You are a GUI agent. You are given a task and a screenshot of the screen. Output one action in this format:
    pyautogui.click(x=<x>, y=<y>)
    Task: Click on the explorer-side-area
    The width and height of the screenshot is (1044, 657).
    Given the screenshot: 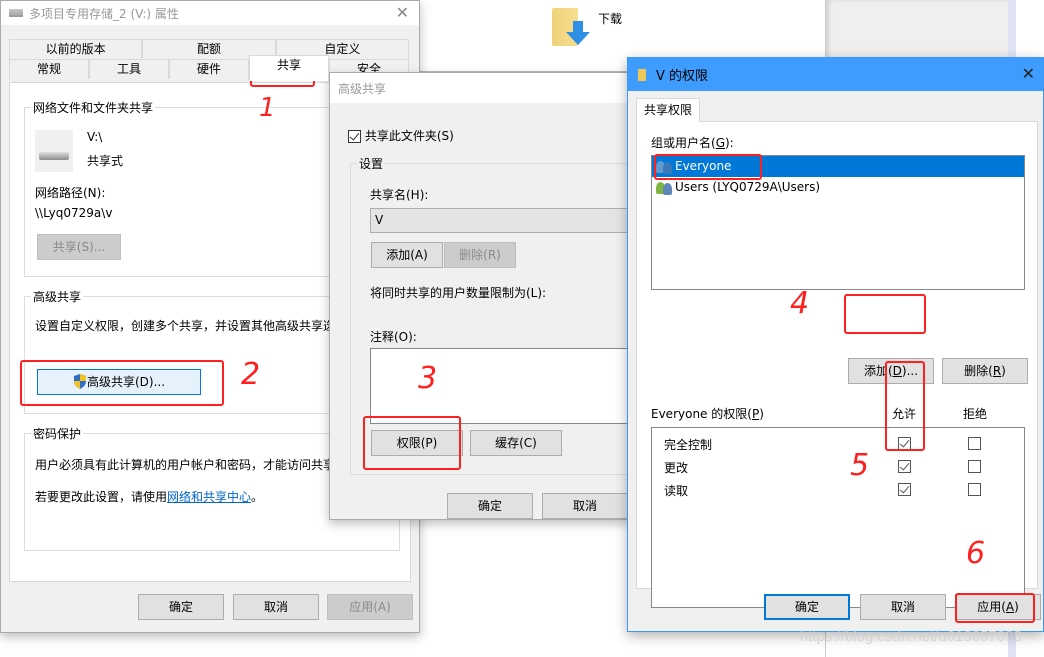 What is the action you would take?
    pyautogui.click(x=917, y=30)
    